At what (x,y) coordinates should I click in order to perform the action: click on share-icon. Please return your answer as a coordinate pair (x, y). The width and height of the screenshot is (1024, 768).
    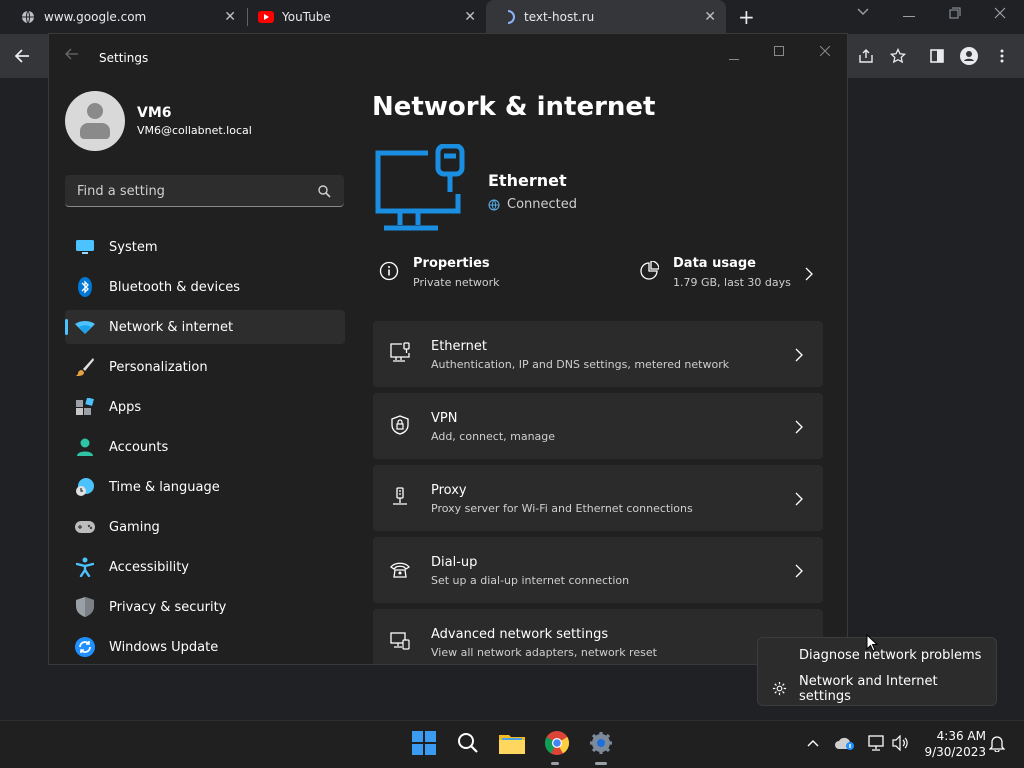
    Looking at the image, I should click on (866, 56).